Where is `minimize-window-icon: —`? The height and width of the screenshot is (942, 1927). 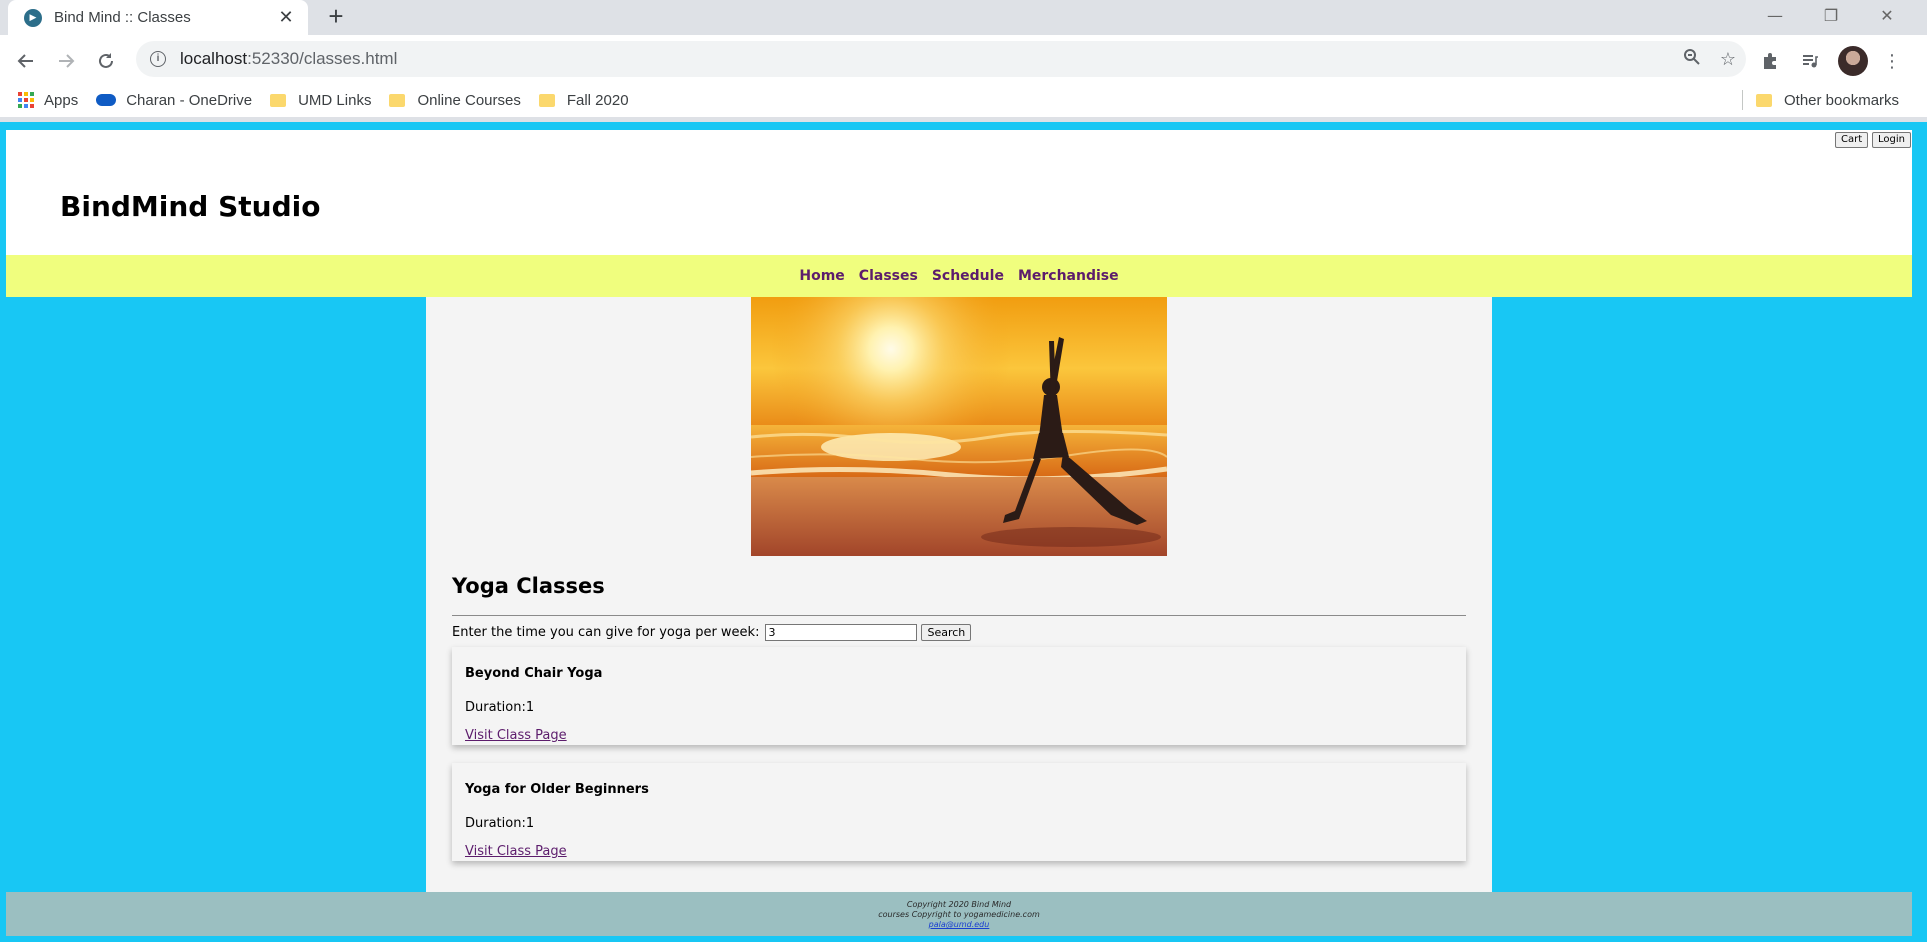
minimize-window-icon: — is located at coordinates (1775, 15).